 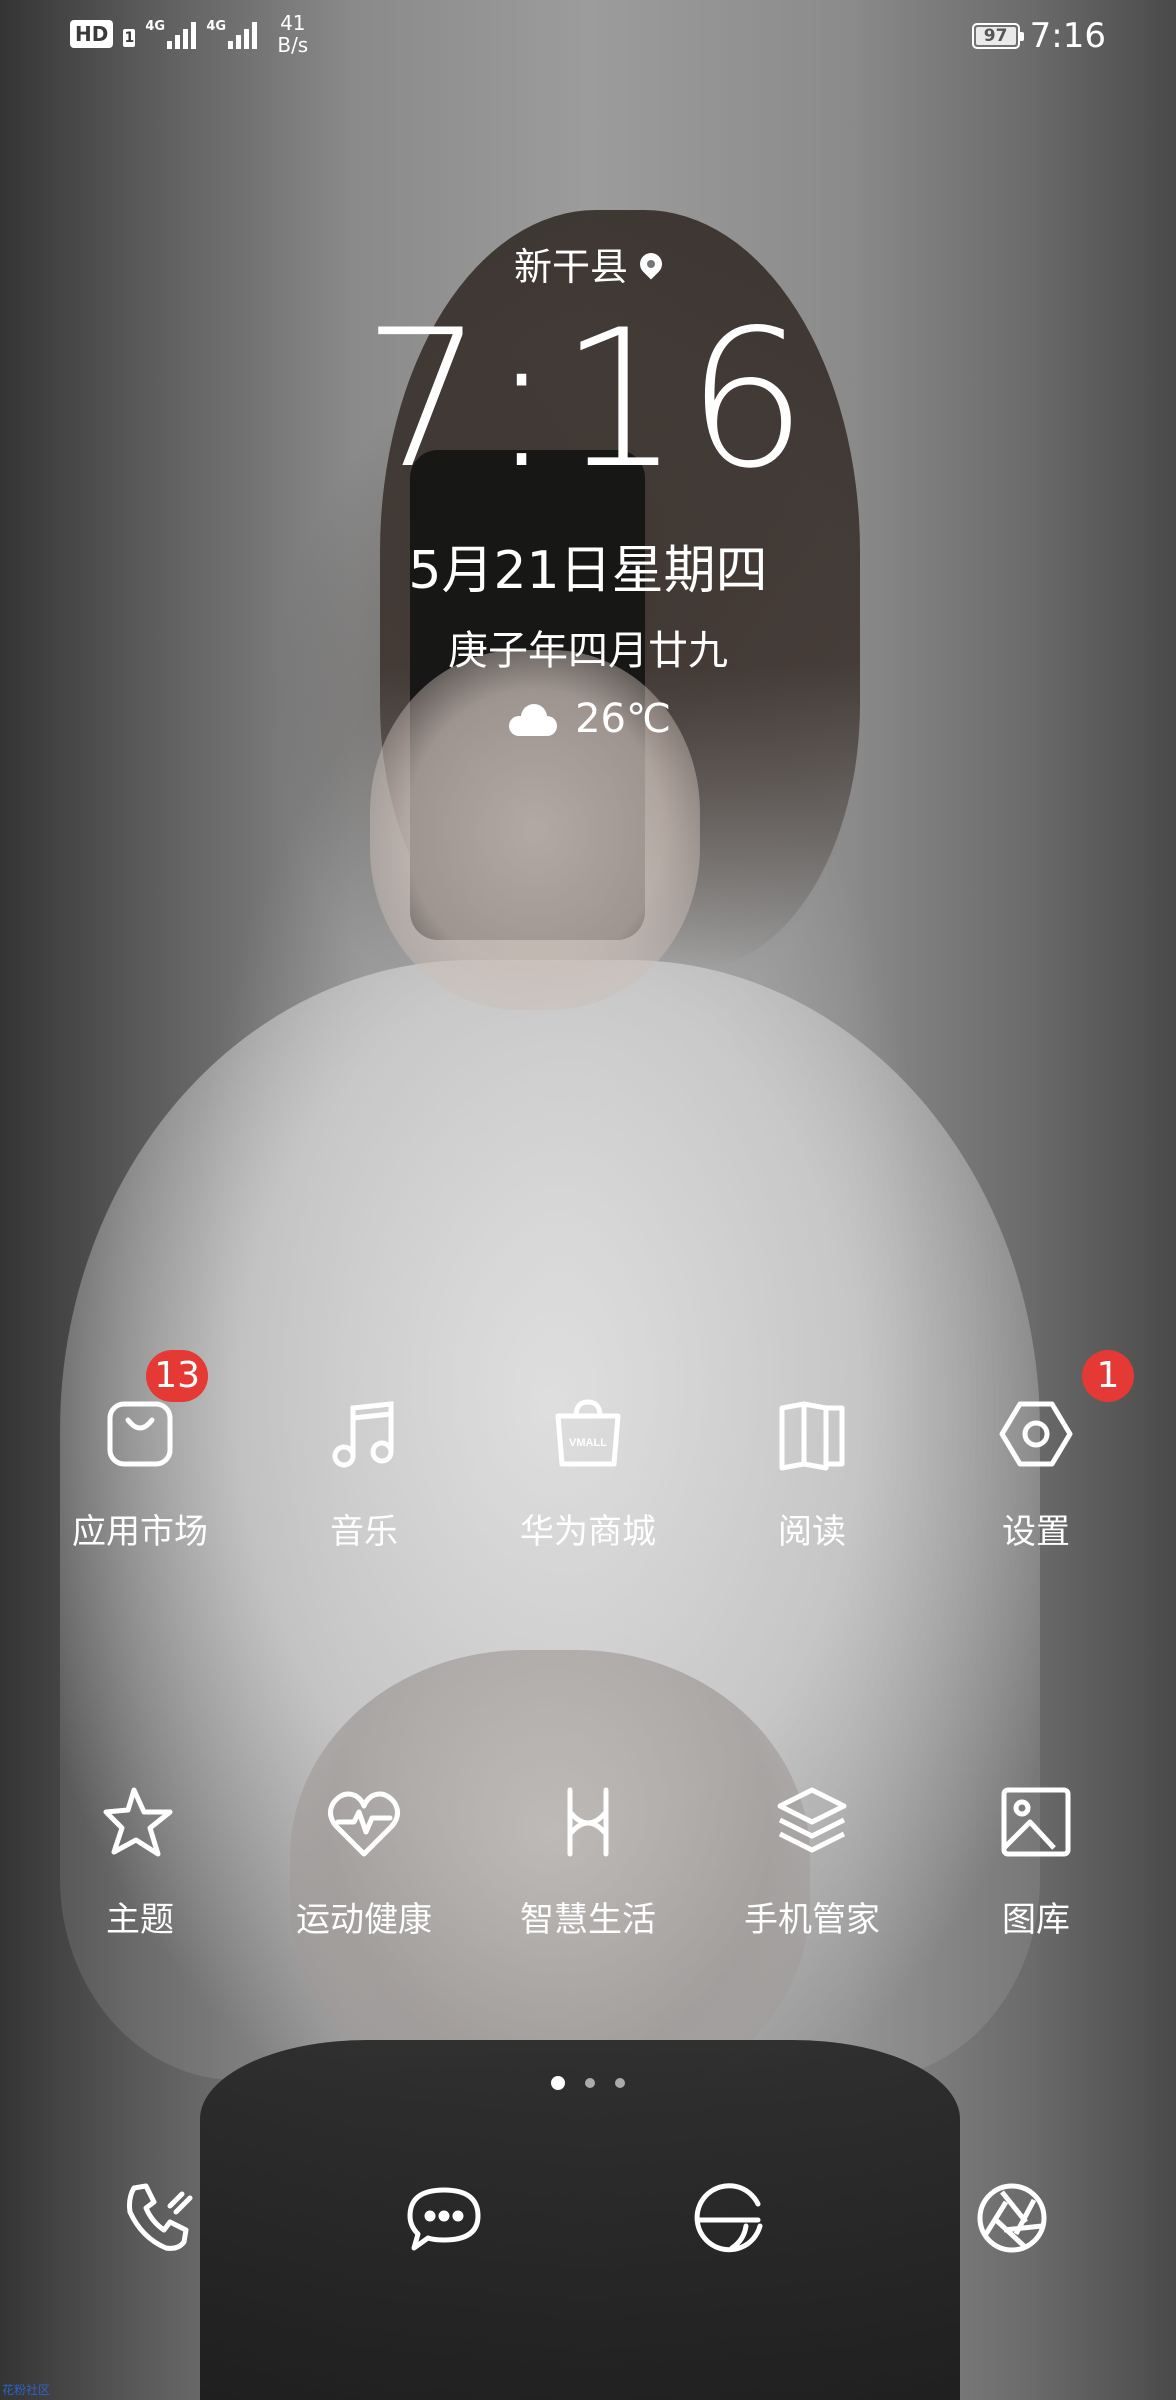 I want to click on dock-messages, so click(x=444, y=2218).